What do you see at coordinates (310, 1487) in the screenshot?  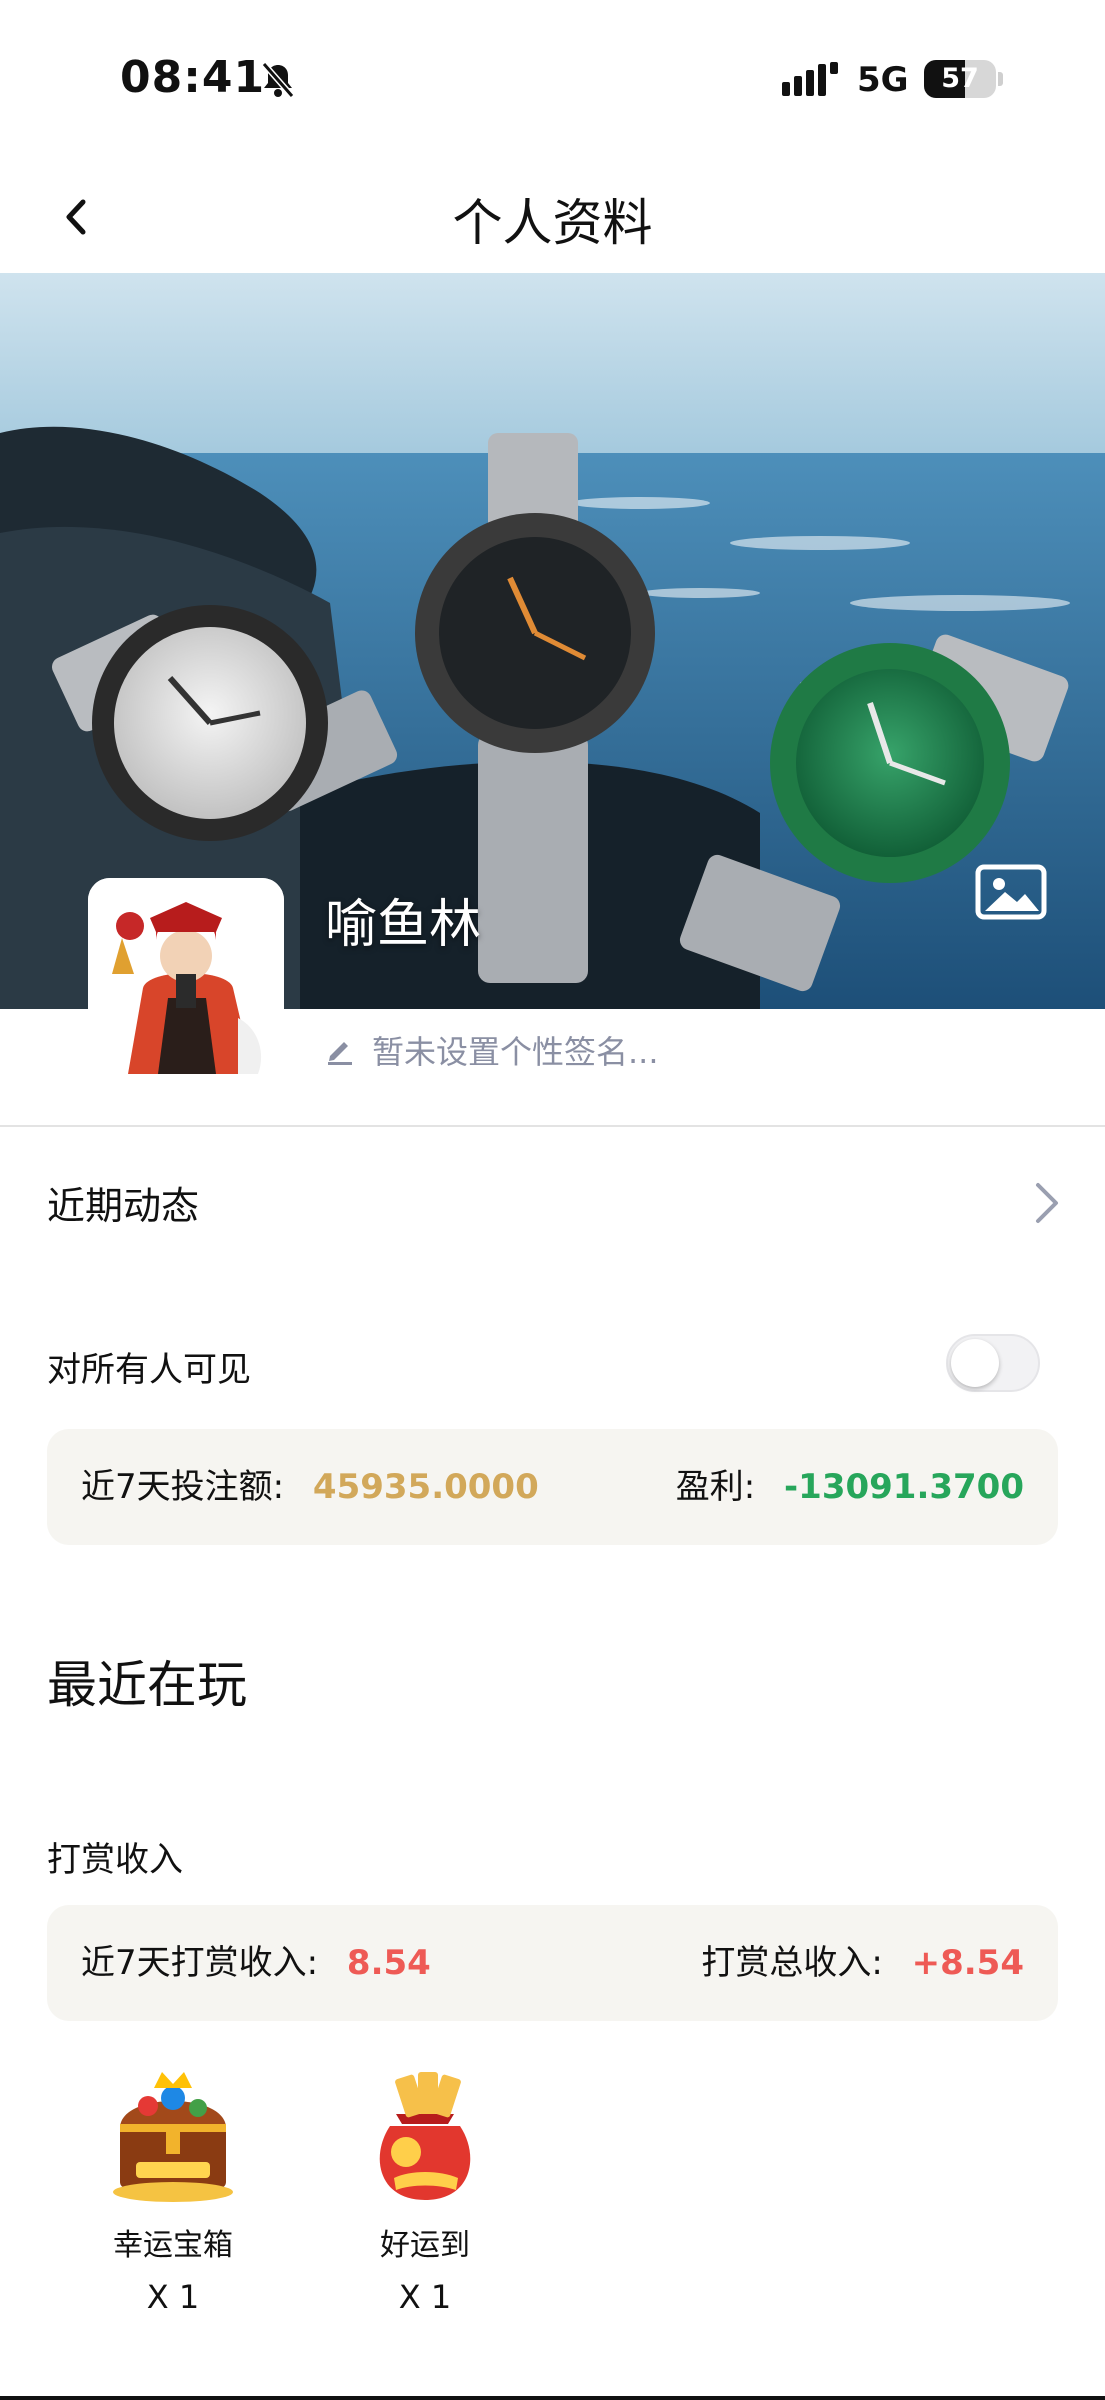 I see `bet-amount-group: 近7天投注额: 45935.0000` at bounding box center [310, 1487].